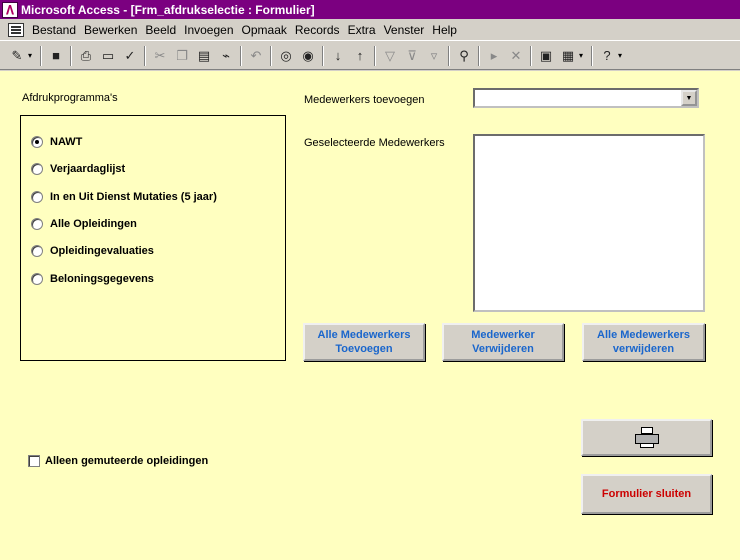  What do you see at coordinates (589, 223) in the screenshot?
I see `selected-employees-listbox` at bounding box center [589, 223].